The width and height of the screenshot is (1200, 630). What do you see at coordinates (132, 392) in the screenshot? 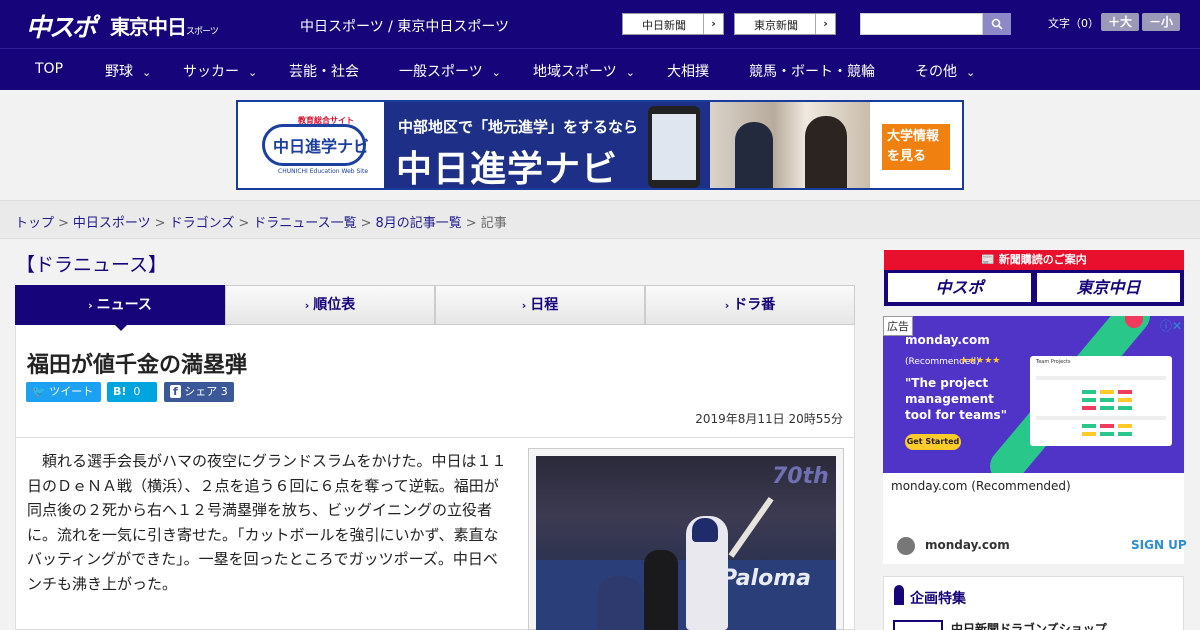
I see `hatena-bookmark-button: B! 0` at bounding box center [132, 392].